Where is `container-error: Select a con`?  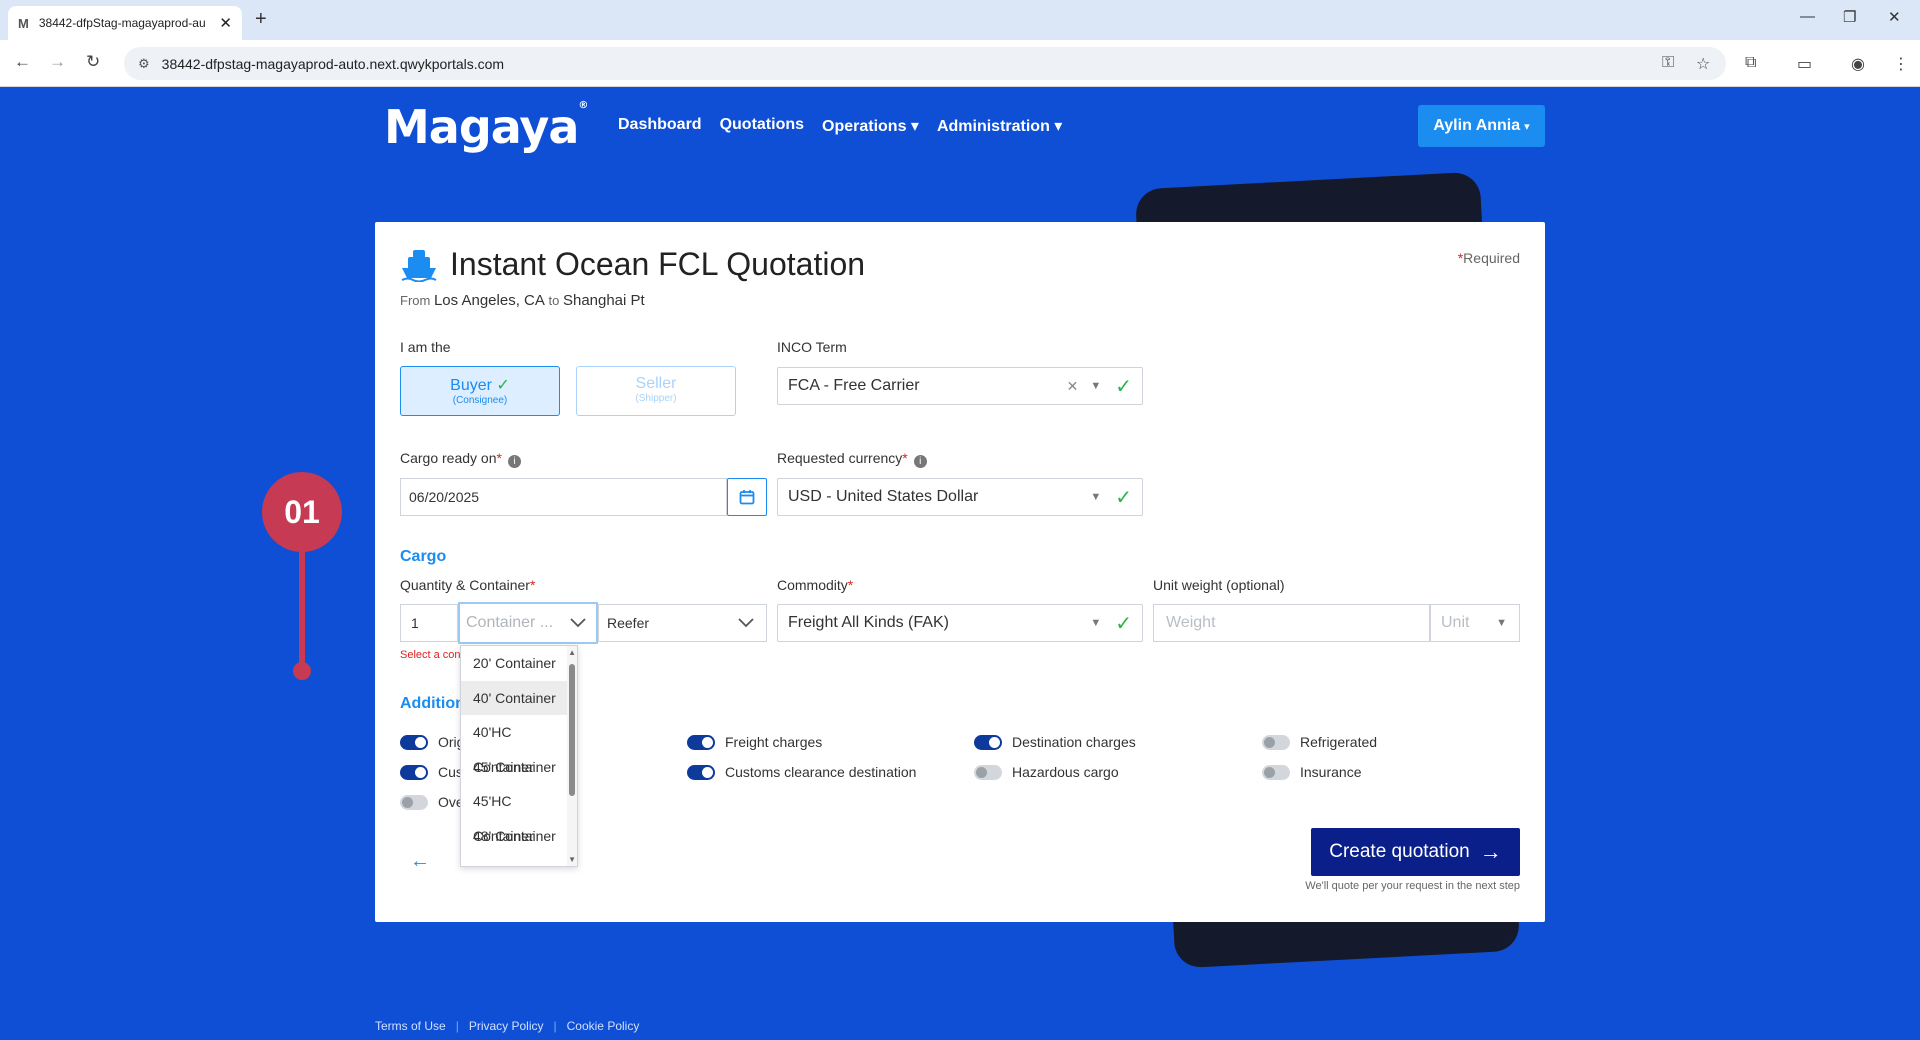 container-error: Select a con is located at coordinates (430, 655).